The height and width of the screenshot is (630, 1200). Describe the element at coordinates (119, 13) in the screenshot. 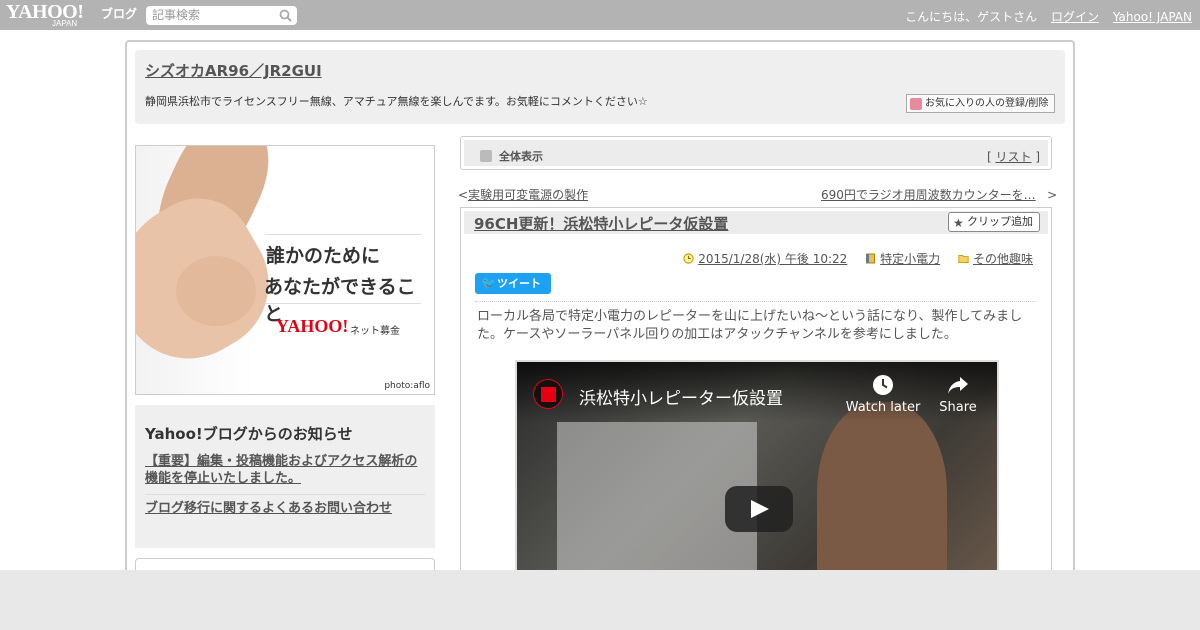

I see `blog-logo-label: ブログ` at that location.